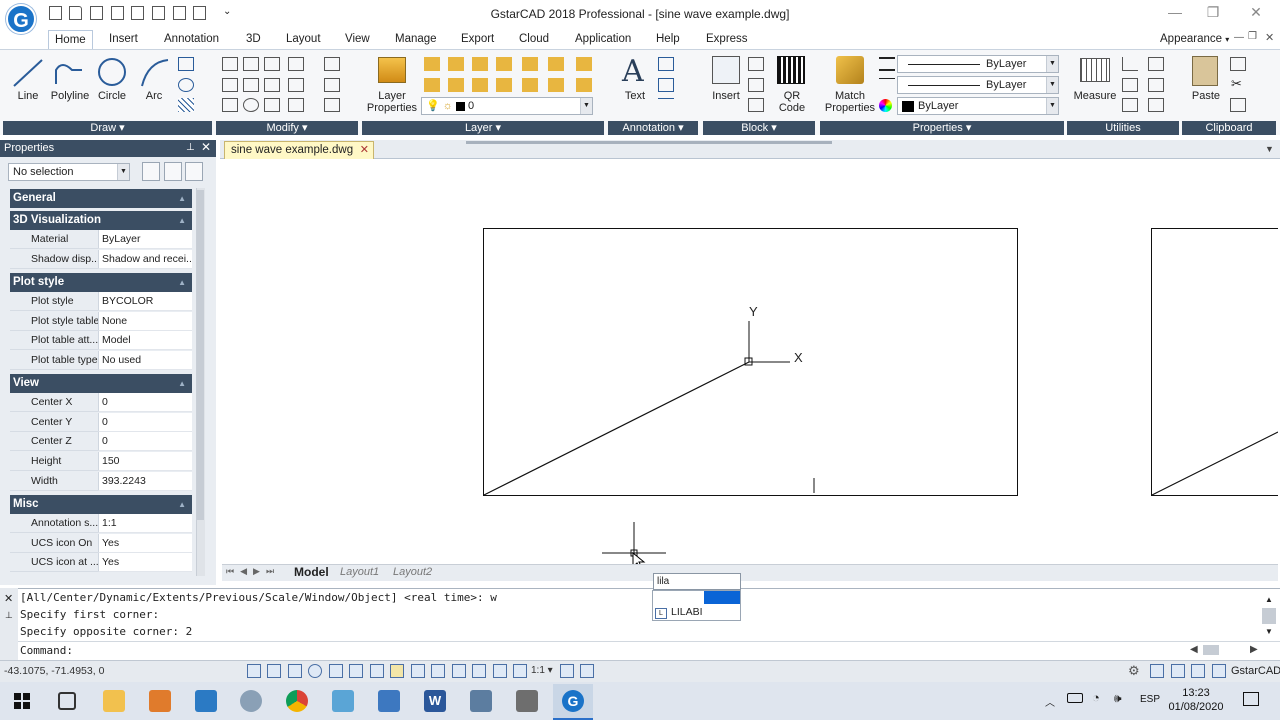 The width and height of the screenshot is (1280, 720). Describe the element at coordinates (22, 701) in the screenshot. I see `windows-start-icon` at that location.